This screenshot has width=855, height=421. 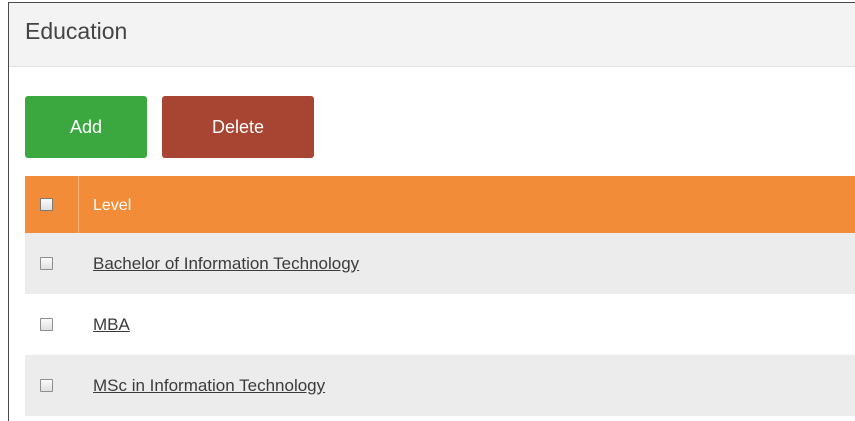 I want to click on delete-button: Delete, so click(x=238, y=127).